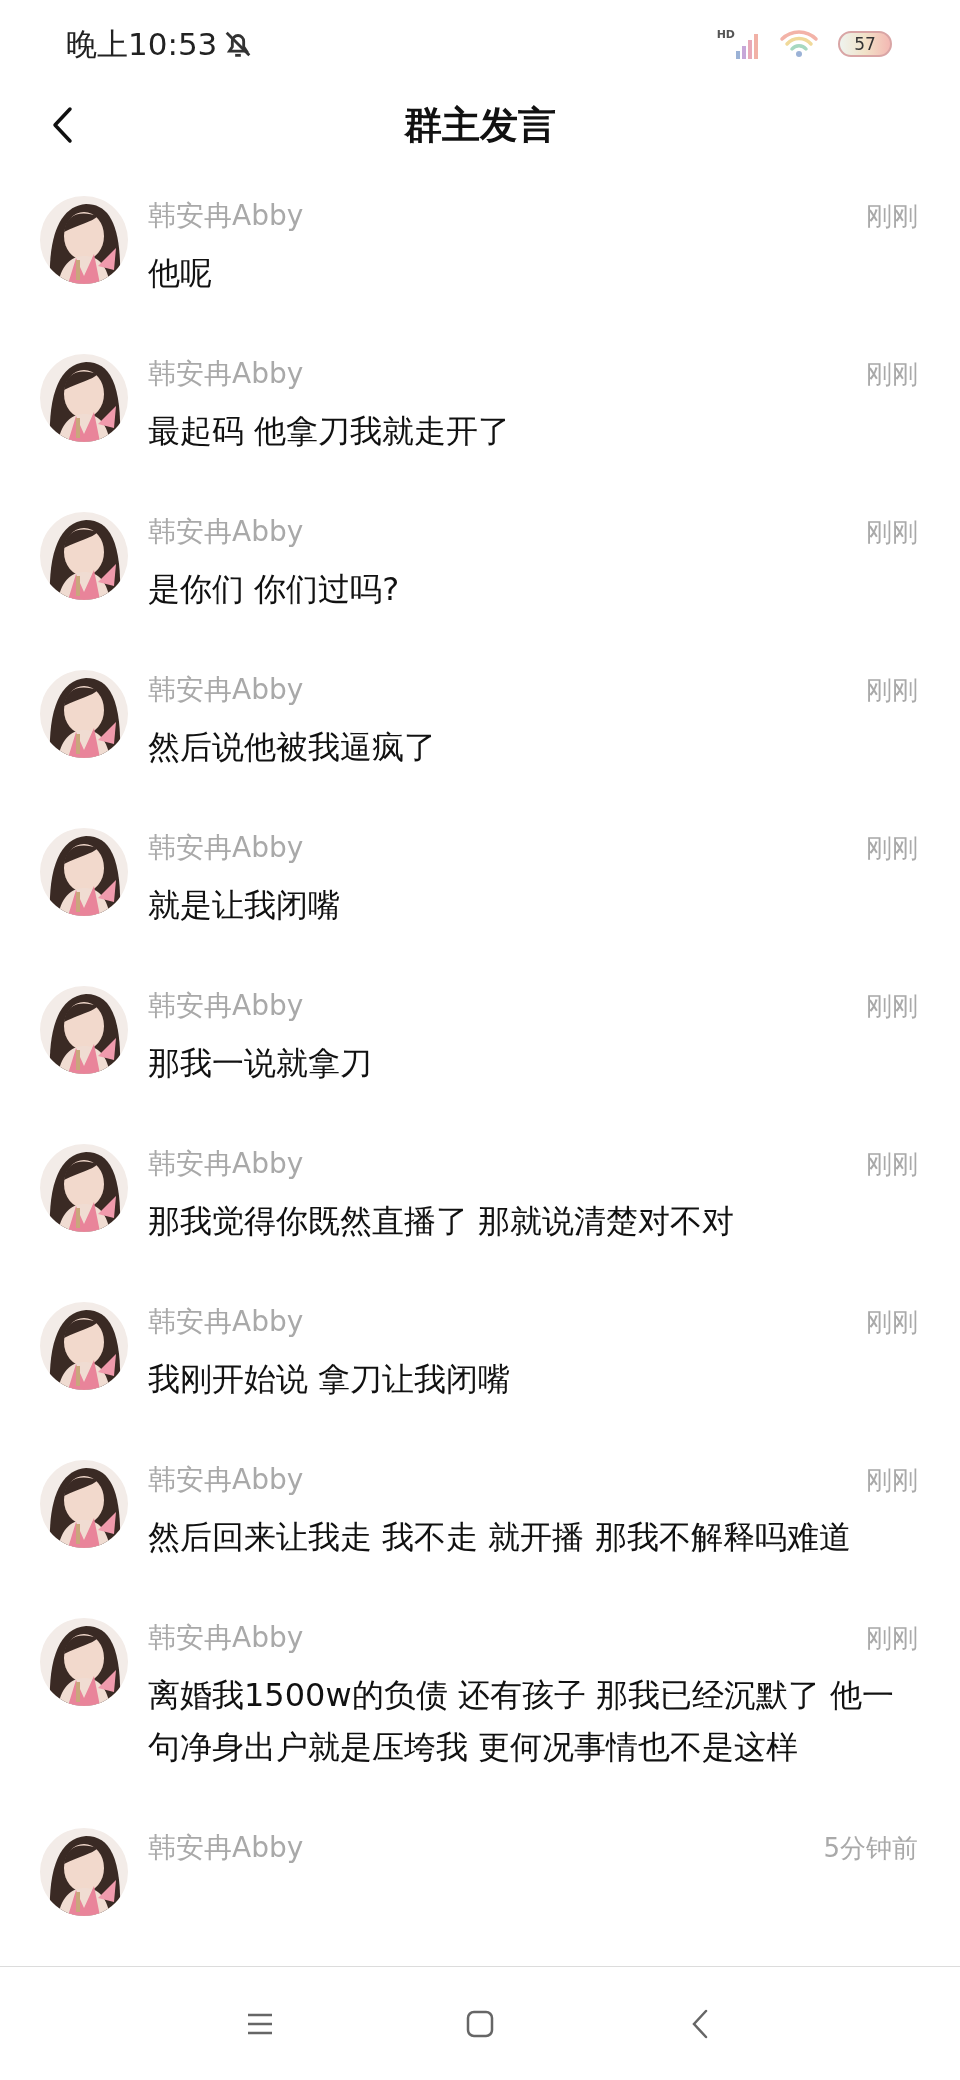 This screenshot has width=960, height=2080. Describe the element at coordinates (799, 44) in the screenshot. I see `wifi-icon` at that location.